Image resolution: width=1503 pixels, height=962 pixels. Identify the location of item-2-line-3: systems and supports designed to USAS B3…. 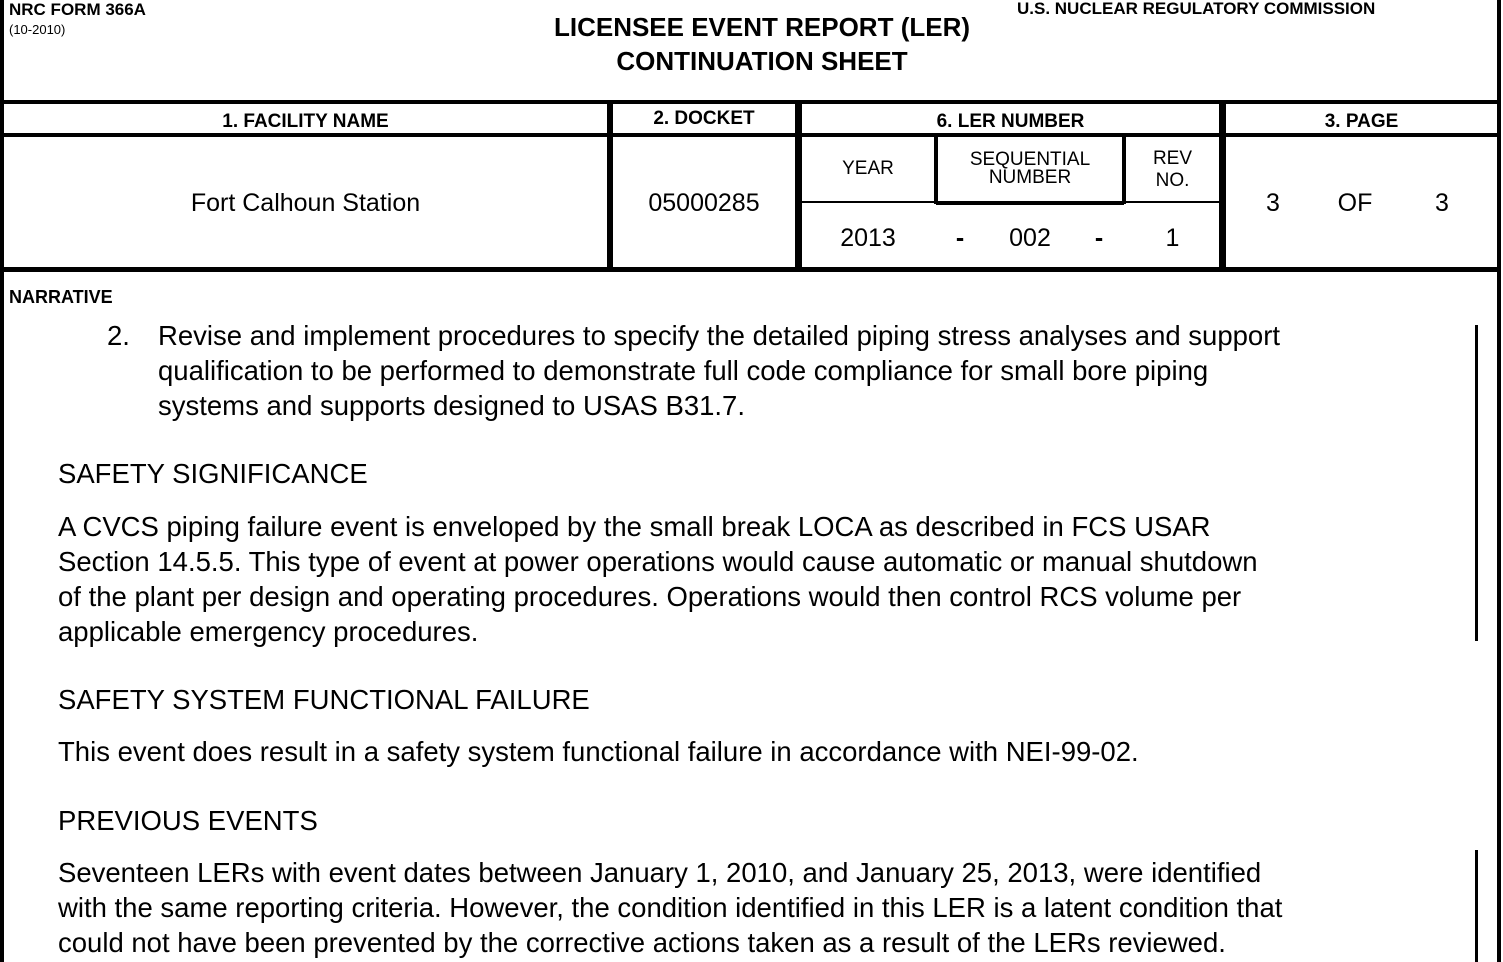
(451, 405).